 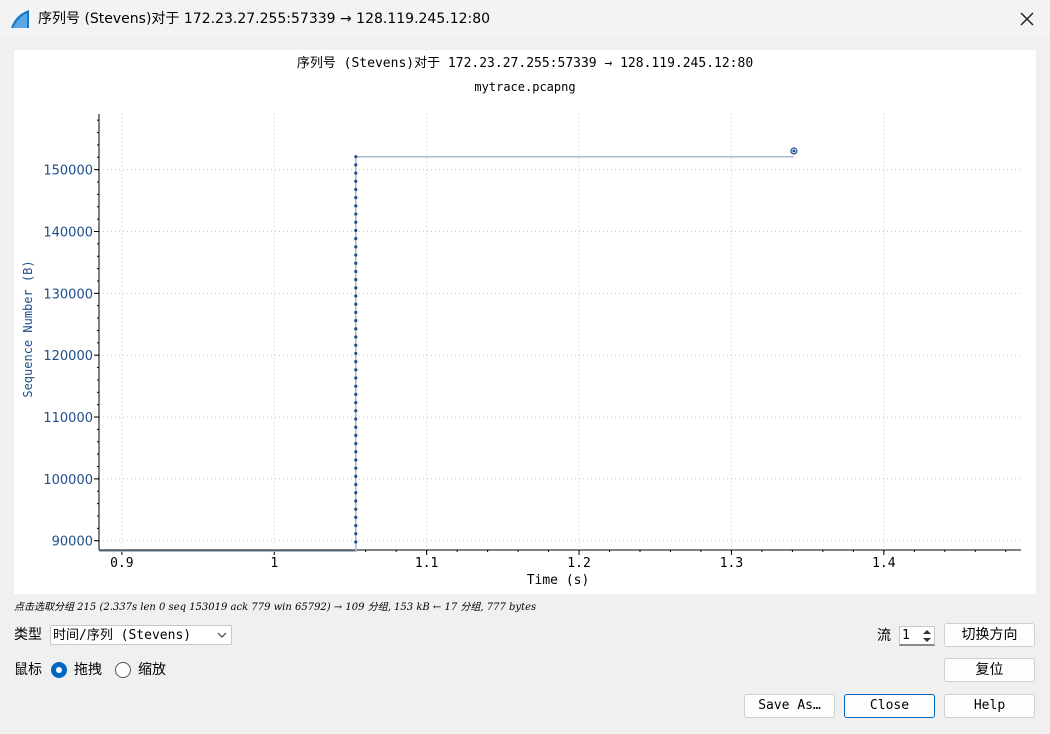 I want to click on zoom-label: 缩放, so click(x=152, y=670).